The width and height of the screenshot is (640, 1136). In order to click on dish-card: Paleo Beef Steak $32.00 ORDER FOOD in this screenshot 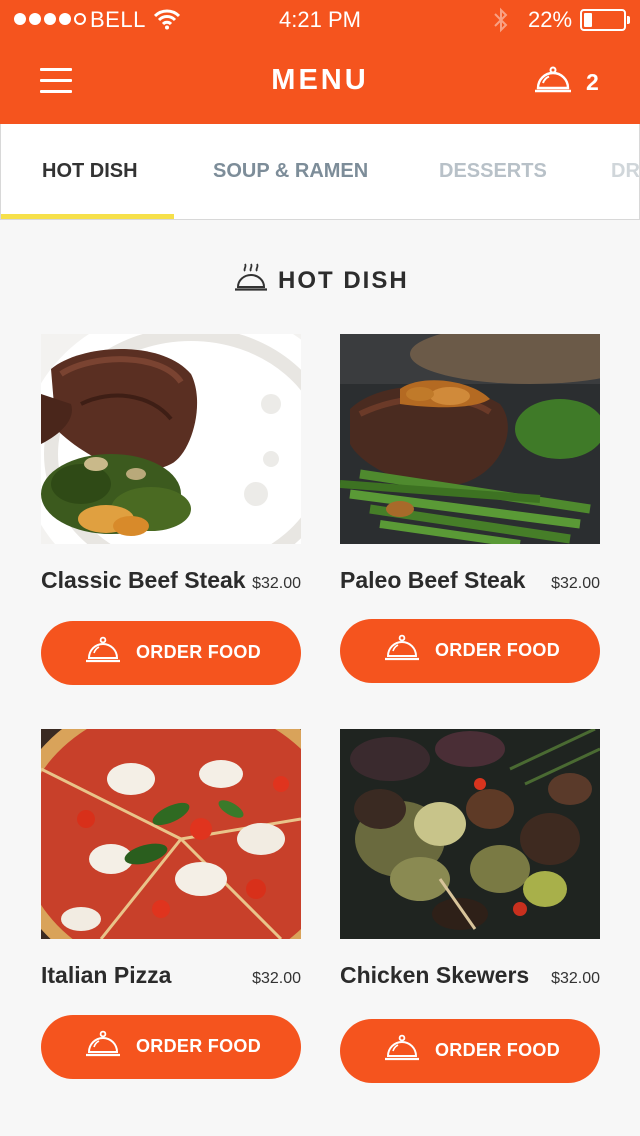, I will do `click(471, 510)`.